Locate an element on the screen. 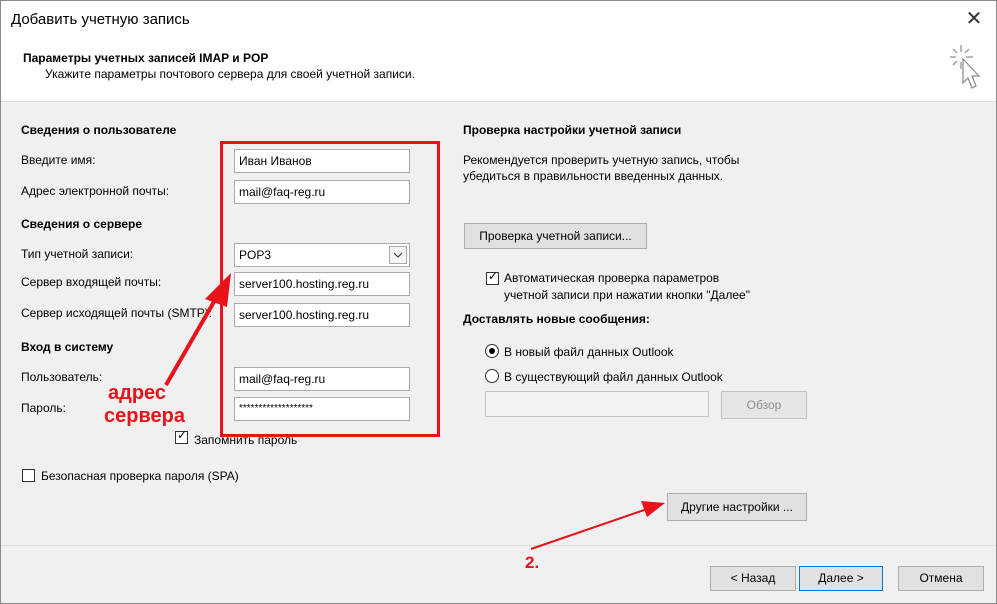 This screenshot has width=997, height=604. annotation-label-line2: сервера is located at coordinates (144, 416).